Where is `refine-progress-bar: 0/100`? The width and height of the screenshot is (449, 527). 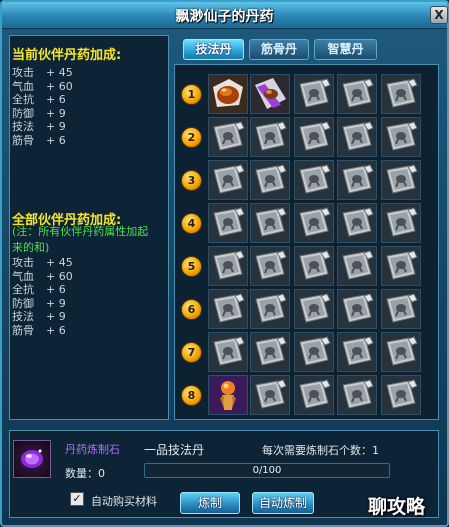 refine-progress-bar: 0/100 is located at coordinates (267, 470).